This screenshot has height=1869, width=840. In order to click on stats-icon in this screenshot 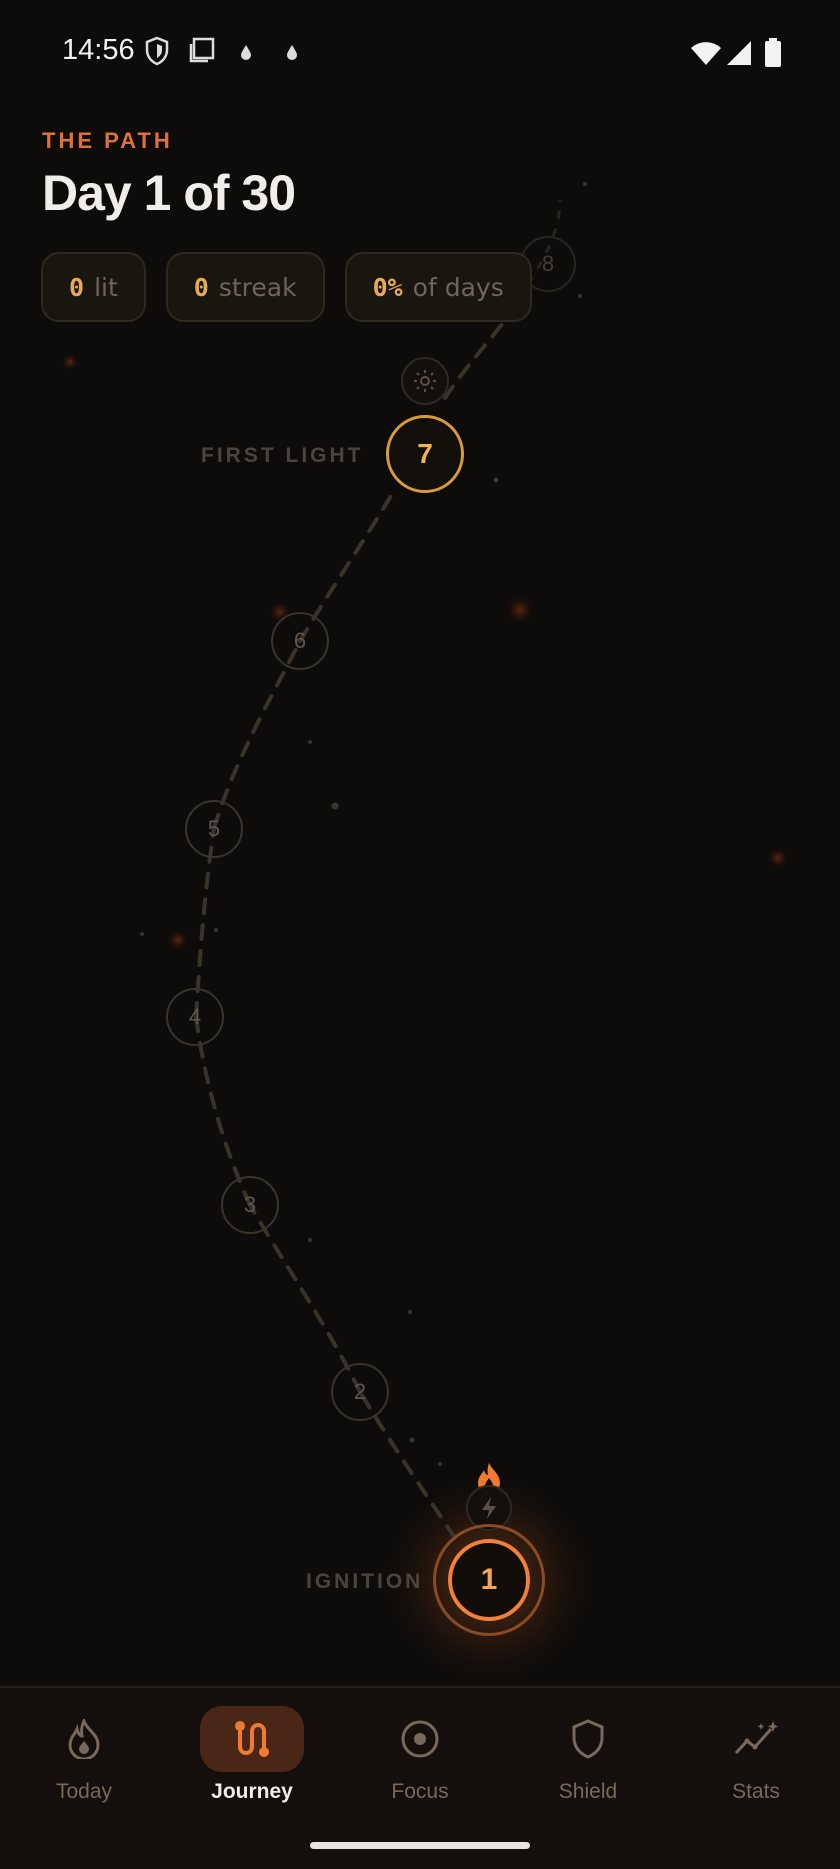, I will do `click(756, 1738)`.